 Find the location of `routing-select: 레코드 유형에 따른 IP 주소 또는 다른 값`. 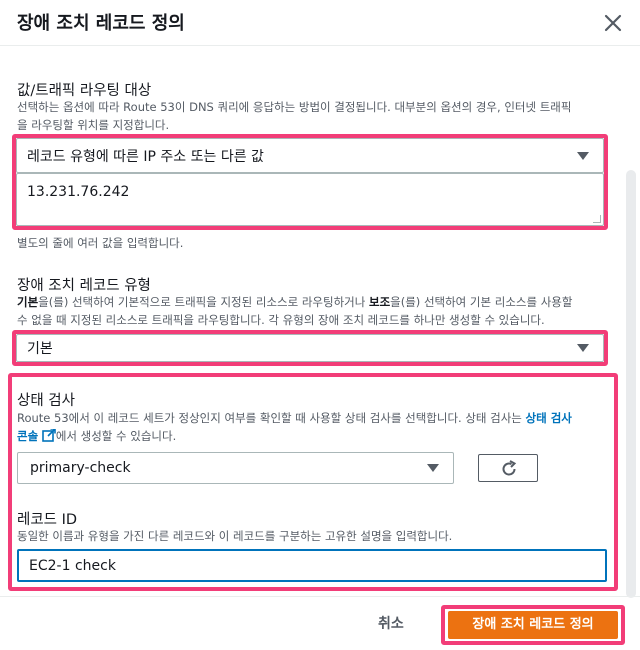

routing-select: 레코드 유형에 따른 IP 주소 또는 다른 값 is located at coordinates (310, 155).